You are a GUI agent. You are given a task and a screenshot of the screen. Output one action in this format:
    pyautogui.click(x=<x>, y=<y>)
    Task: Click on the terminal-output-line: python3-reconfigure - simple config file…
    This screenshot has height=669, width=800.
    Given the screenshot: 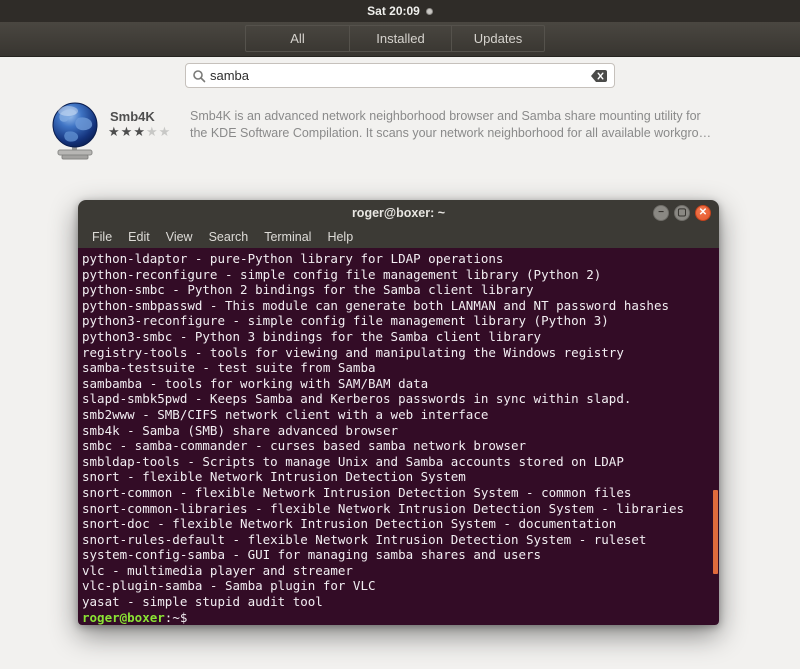 What is the action you would take?
    pyautogui.click(x=345, y=321)
    